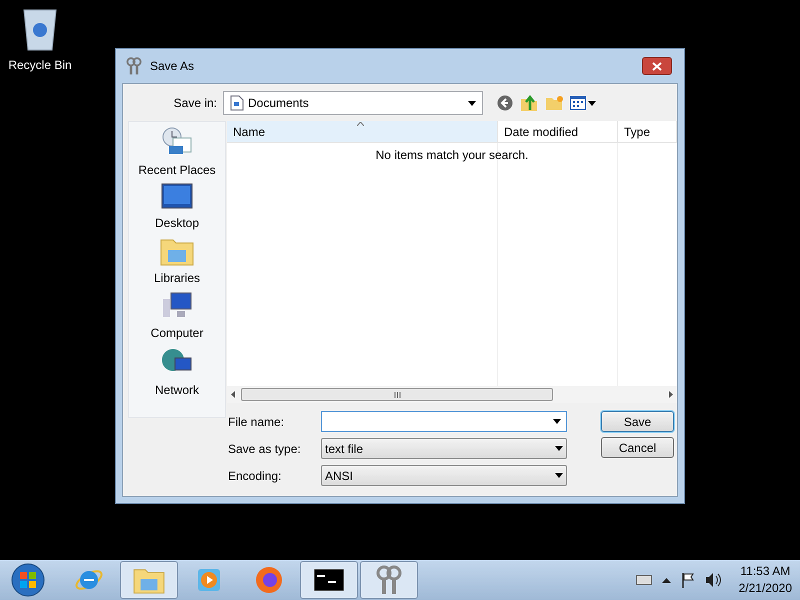 The width and height of the screenshot is (800, 600). I want to click on place-label: Recent Places, so click(177, 170).